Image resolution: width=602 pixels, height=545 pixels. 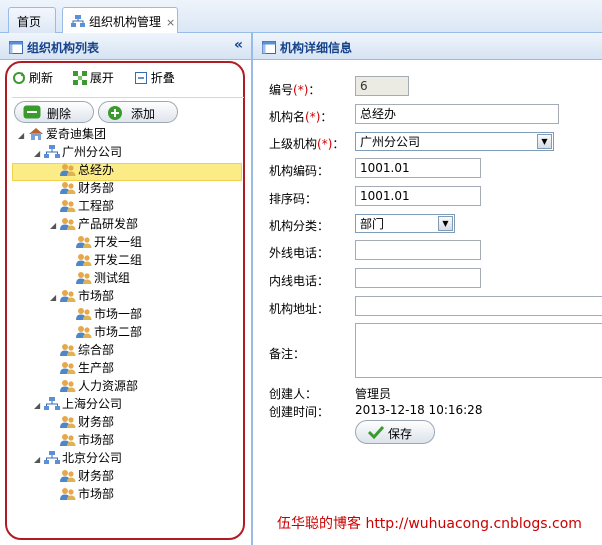 What do you see at coordinates (78, 152) in the screenshot?
I see `tree-node-gz: ◢ 广州分公司` at bounding box center [78, 152].